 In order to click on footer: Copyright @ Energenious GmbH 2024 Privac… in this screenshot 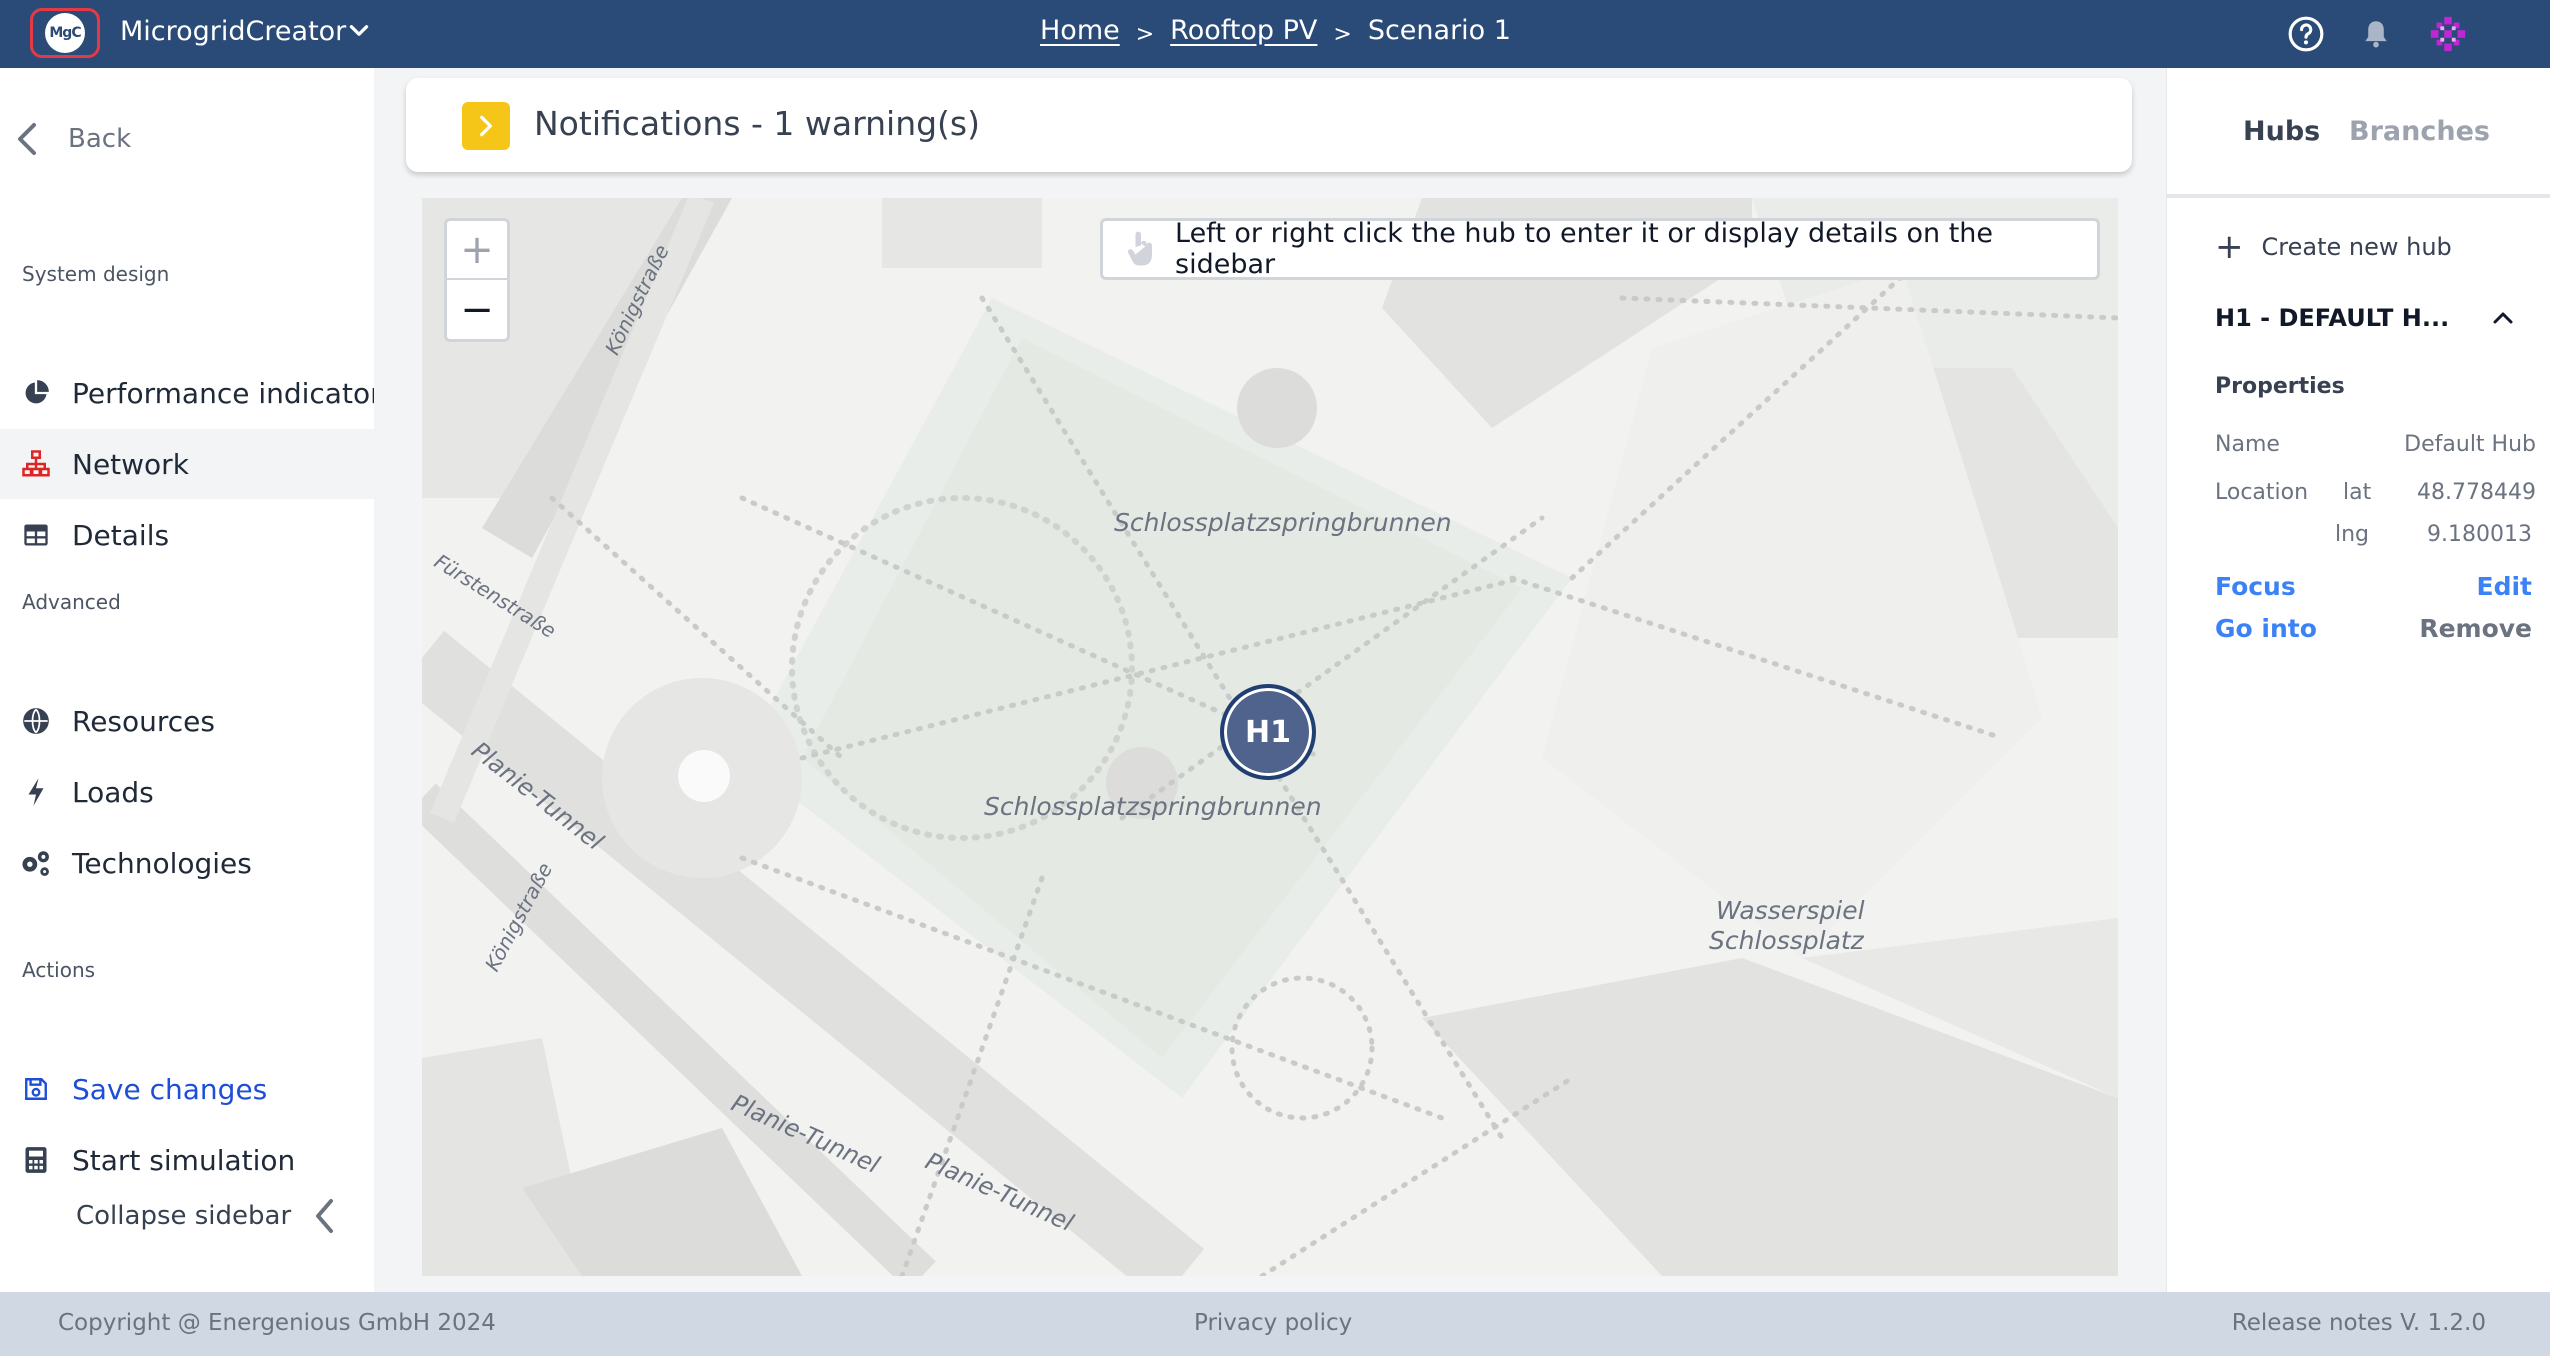, I will do `click(1275, 1324)`.